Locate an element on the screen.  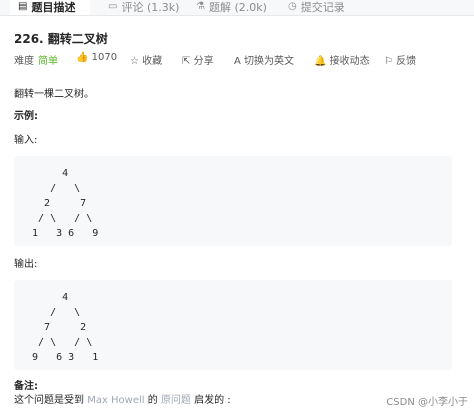
feedback-button: ⚐ 反馈 is located at coordinates (400, 59).